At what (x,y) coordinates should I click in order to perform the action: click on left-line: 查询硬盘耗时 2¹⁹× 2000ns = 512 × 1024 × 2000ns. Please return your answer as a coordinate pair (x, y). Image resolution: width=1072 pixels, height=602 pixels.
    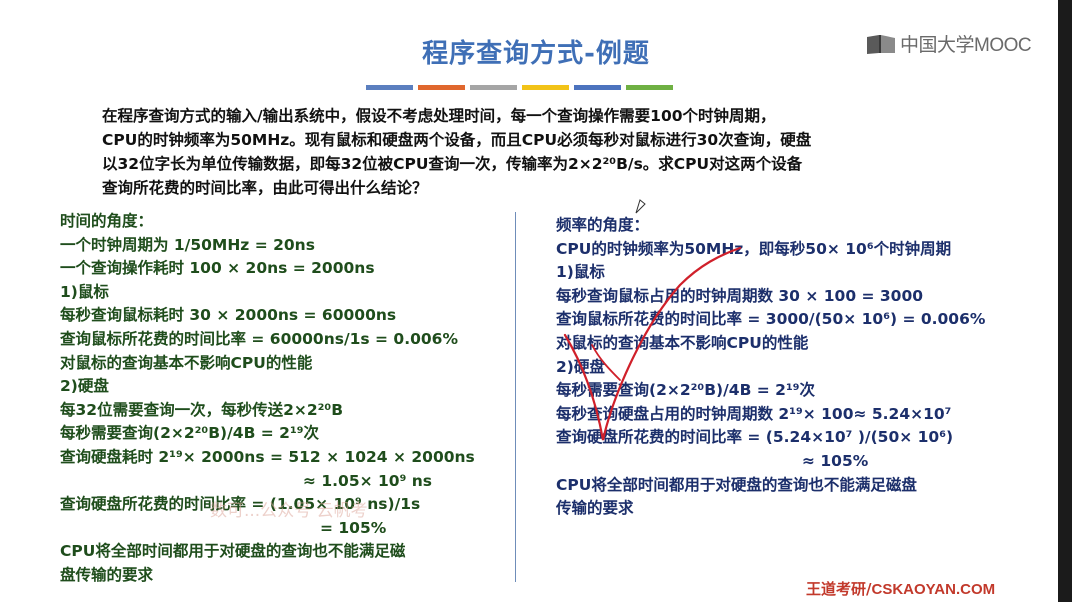
    Looking at the image, I should click on (267, 456).